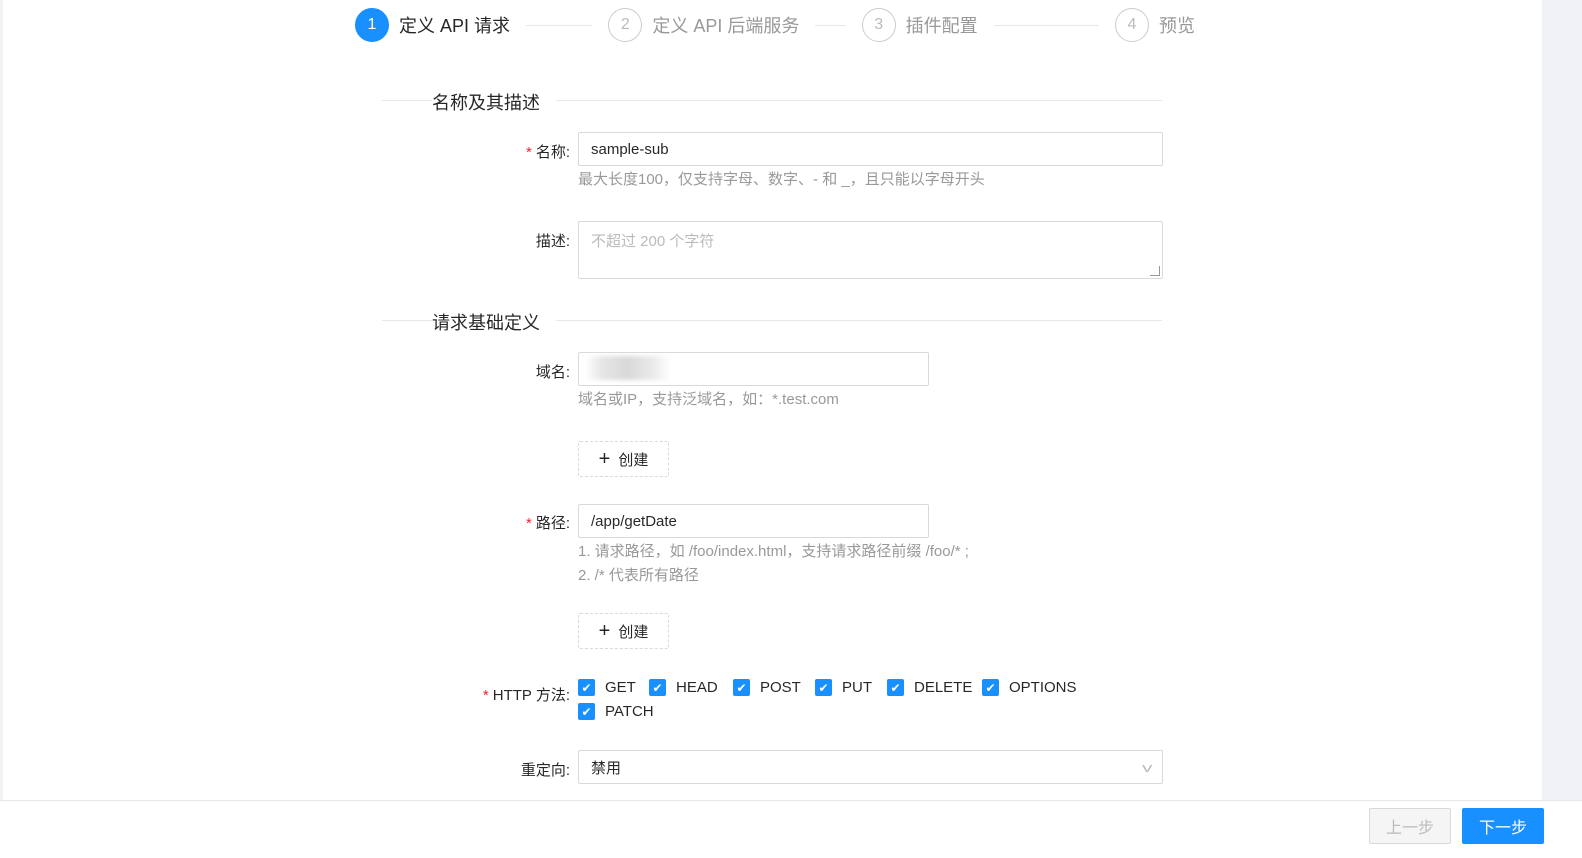 The width and height of the screenshot is (1582, 858). Describe the element at coordinates (607, 687) in the screenshot. I see `method-get-checkbox: ✔ GET` at that location.